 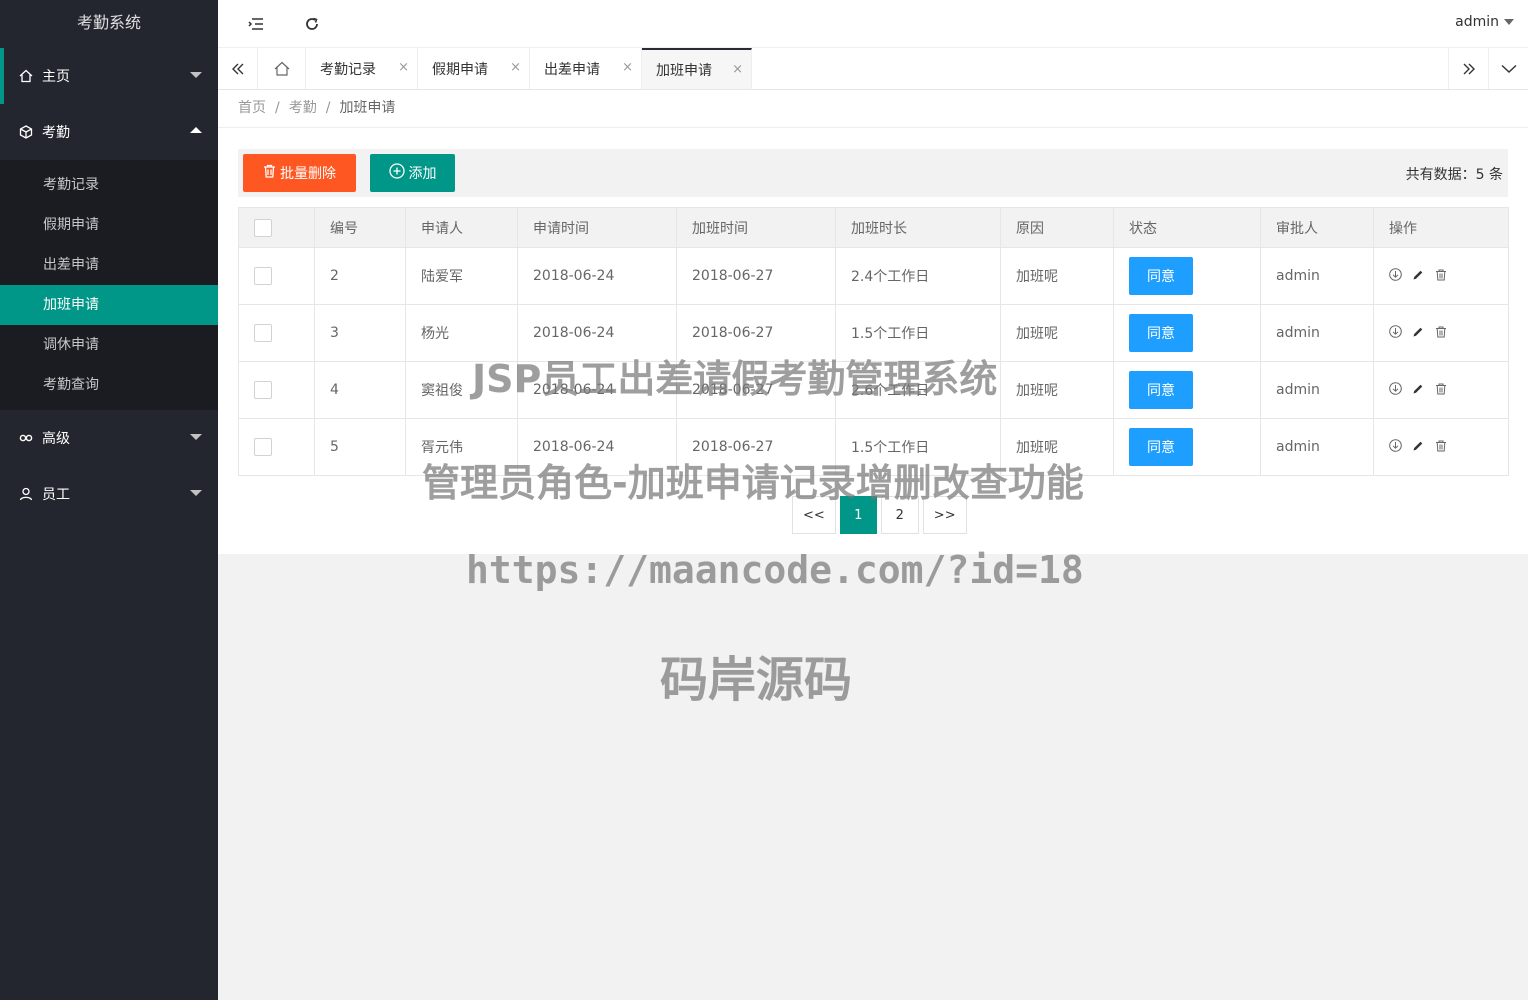 What do you see at coordinates (109, 132) in the screenshot?
I see `nav-item-attendance: 考勤` at bounding box center [109, 132].